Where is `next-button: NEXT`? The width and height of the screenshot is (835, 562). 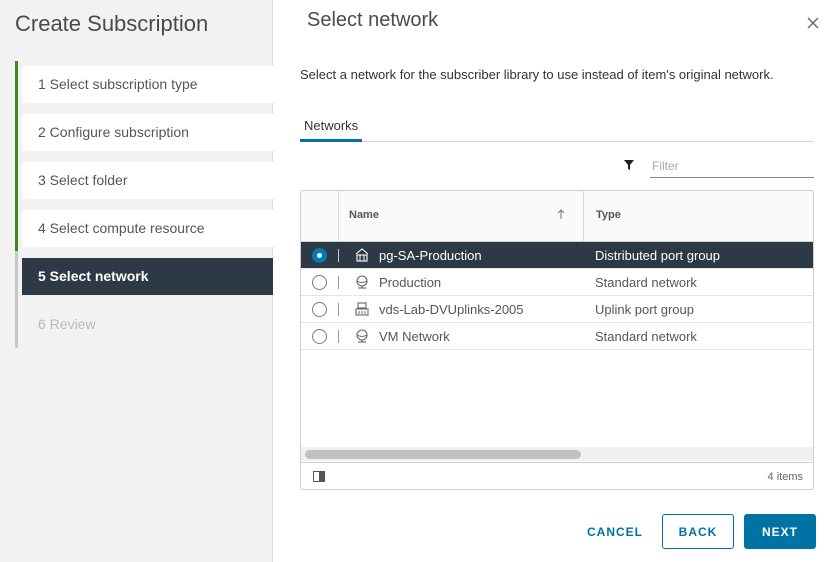
next-button: NEXT is located at coordinates (780, 531).